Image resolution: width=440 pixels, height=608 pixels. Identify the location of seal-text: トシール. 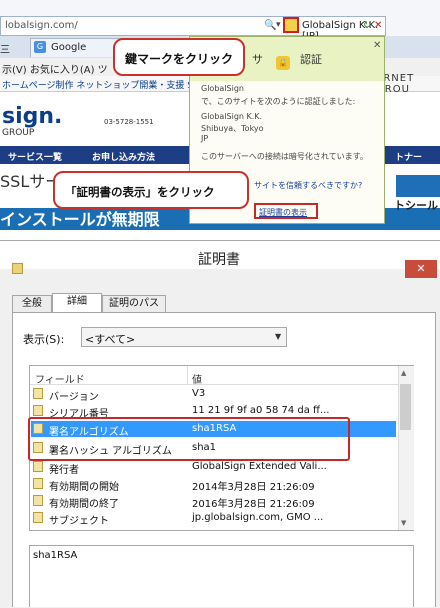
(416, 205).